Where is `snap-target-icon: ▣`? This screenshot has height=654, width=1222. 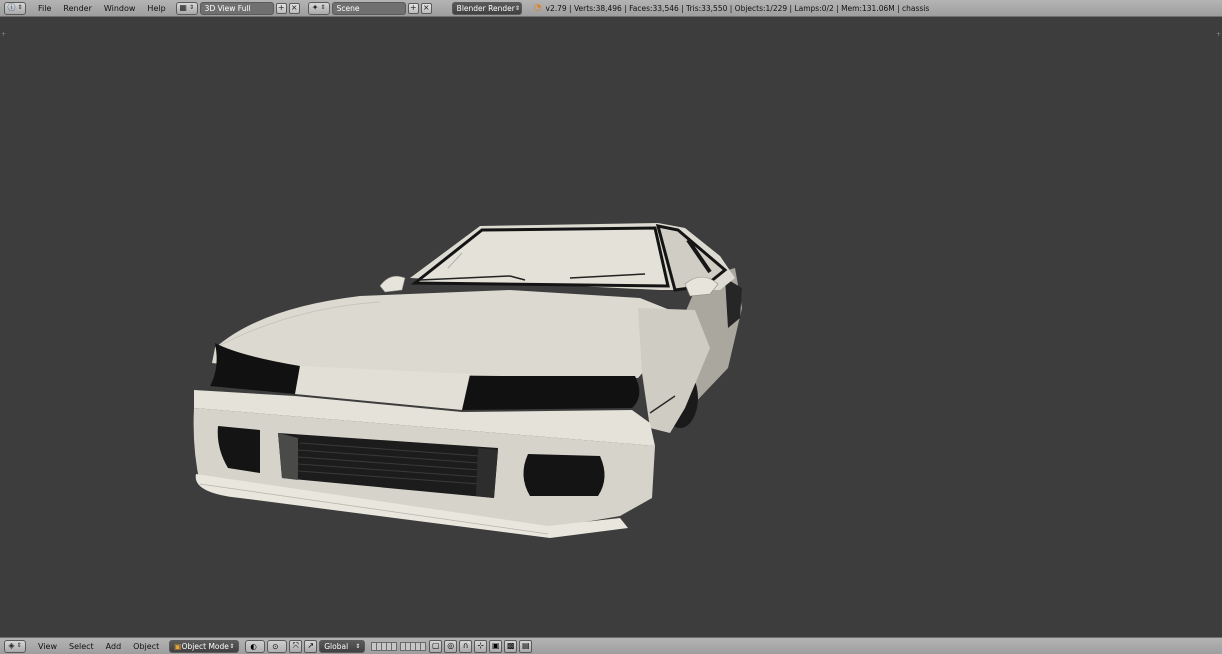 snap-target-icon: ▣ is located at coordinates (495, 645).